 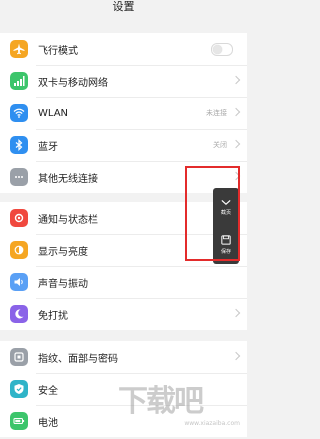 I want to click on settings-item-label: 蓝牙, so click(x=48, y=147).